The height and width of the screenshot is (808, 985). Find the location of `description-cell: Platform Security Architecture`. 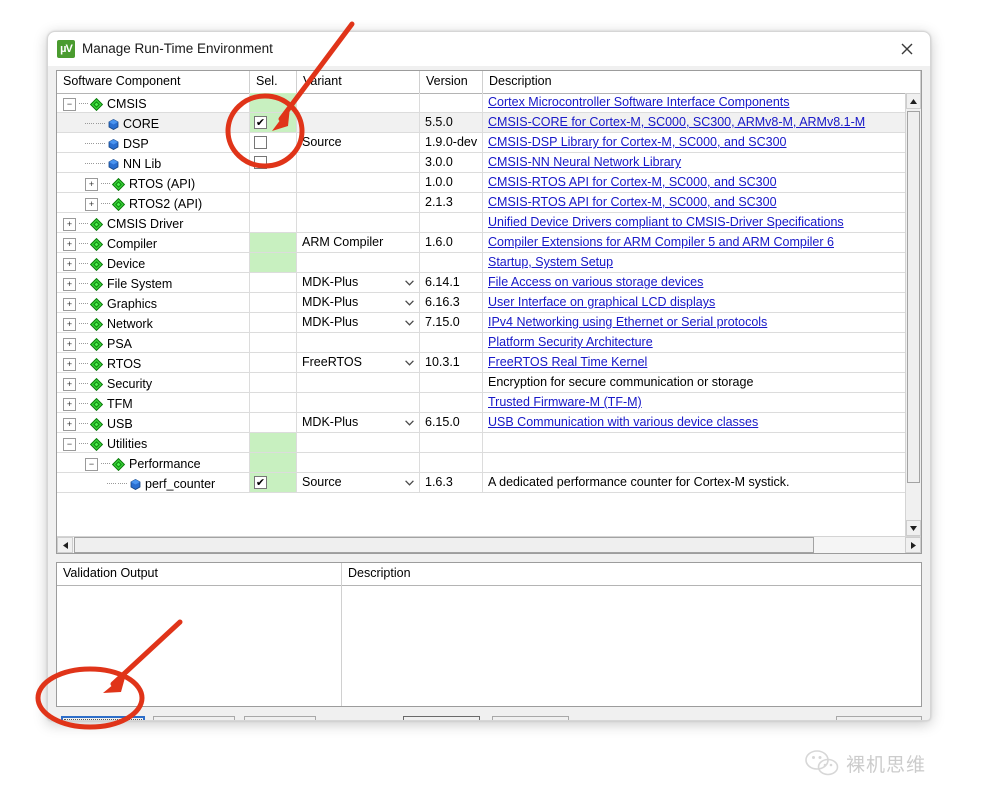

description-cell: Platform Security Architecture is located at coordinates (702, 342).